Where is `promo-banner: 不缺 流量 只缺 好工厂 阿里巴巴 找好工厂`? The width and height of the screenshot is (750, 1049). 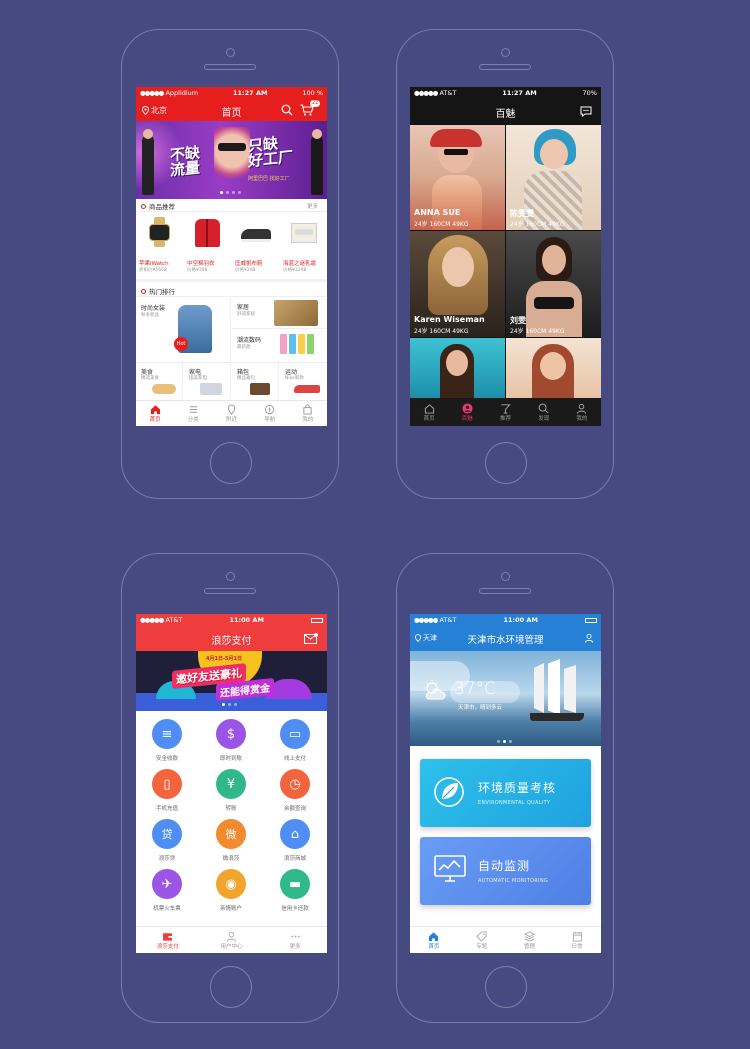
promo-banner: 不缺 流量 只缺 好工厂 阿里巴巴 找好工厂 is located at coordinates (231, 160).